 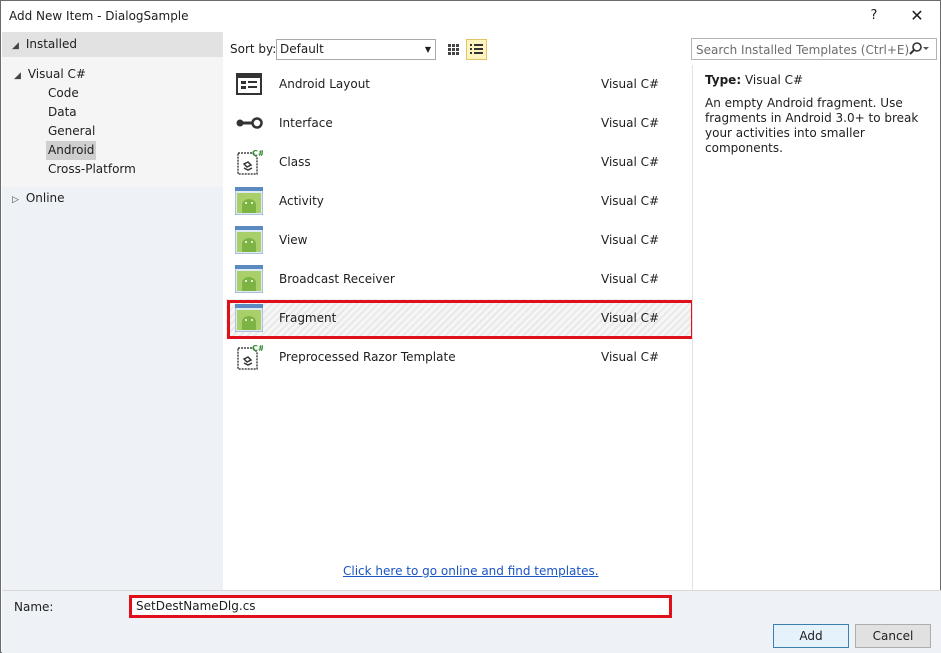 I want to click on tree-node-label: Online, so click(x=45, y=198).